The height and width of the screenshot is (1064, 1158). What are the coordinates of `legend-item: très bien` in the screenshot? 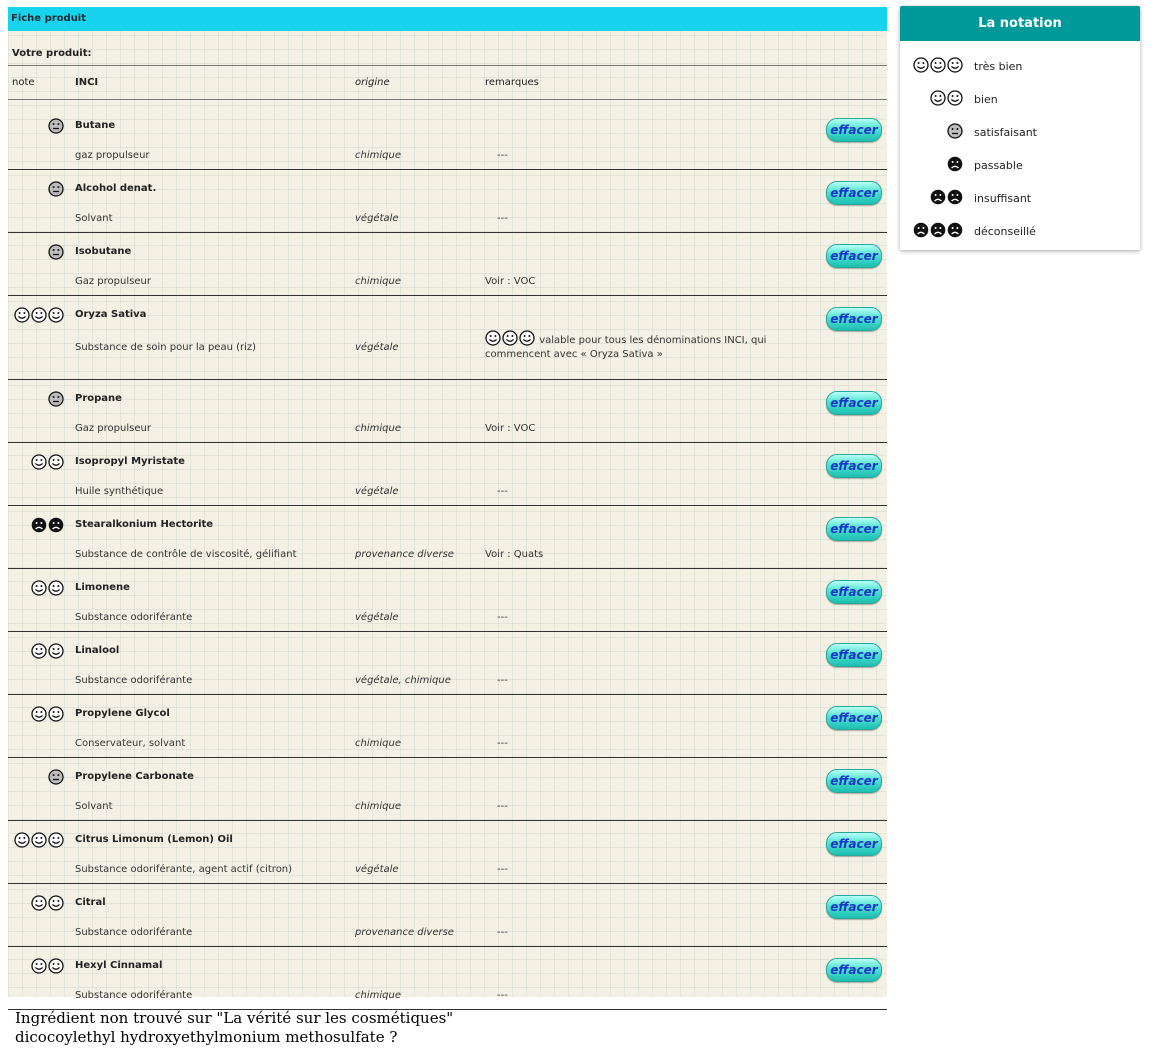 It's located at (1020, 67).